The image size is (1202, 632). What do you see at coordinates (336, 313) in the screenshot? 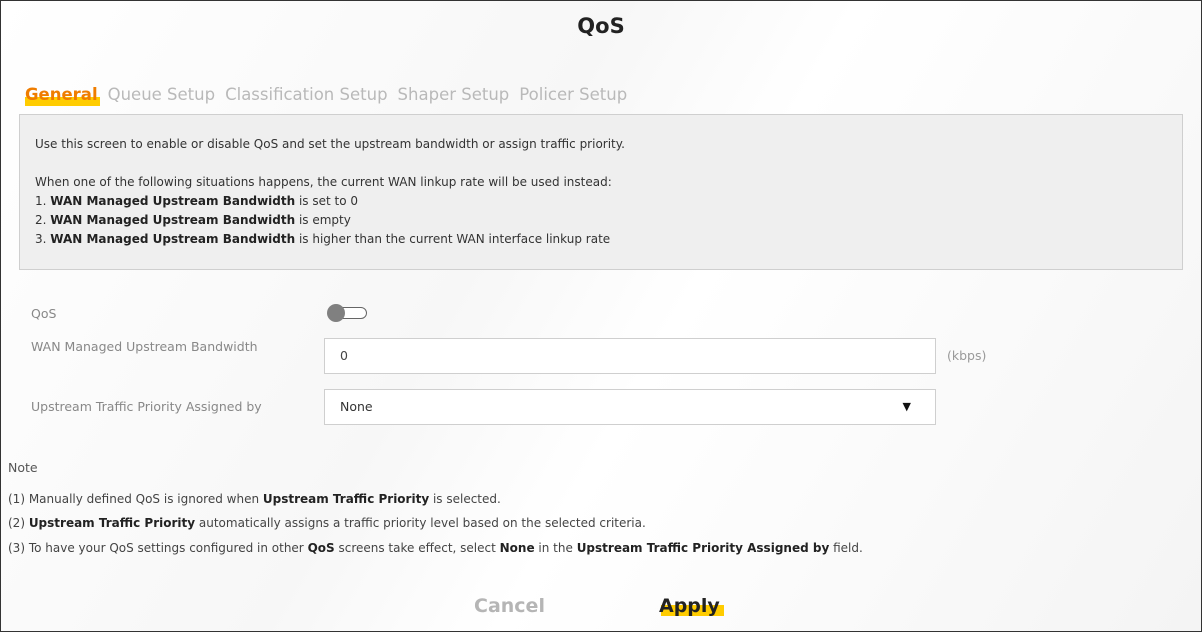
I see `qos-toggle-knob` at bounding box center [336, 313].